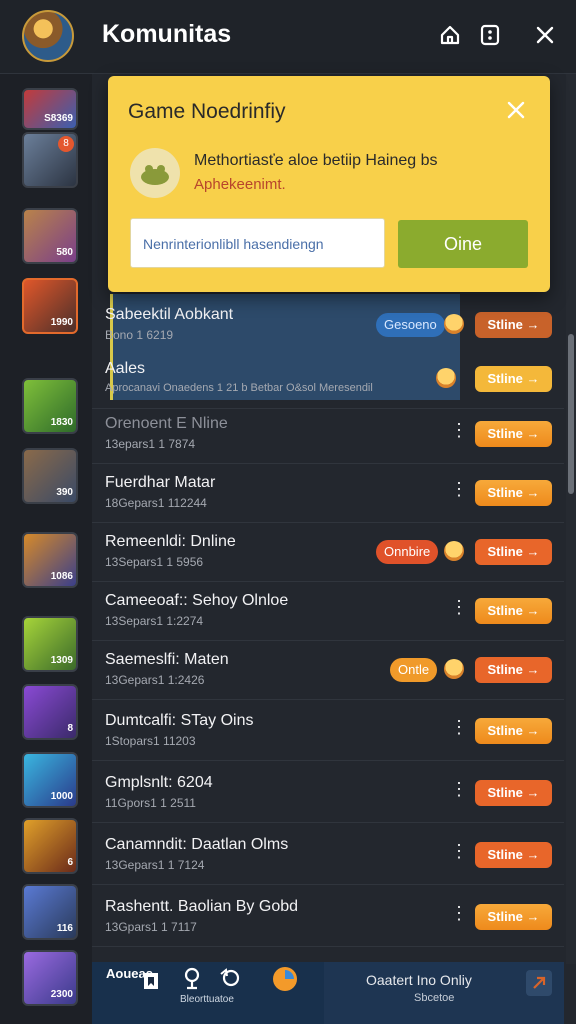 Image resolution: width=576 pixels, height=1024 pixels. What do you see at coordinates (419, 980) in the screenshot?
I see `bottom-right-title: Oaatert Ino Onliy` at bounding box center [419, 980].